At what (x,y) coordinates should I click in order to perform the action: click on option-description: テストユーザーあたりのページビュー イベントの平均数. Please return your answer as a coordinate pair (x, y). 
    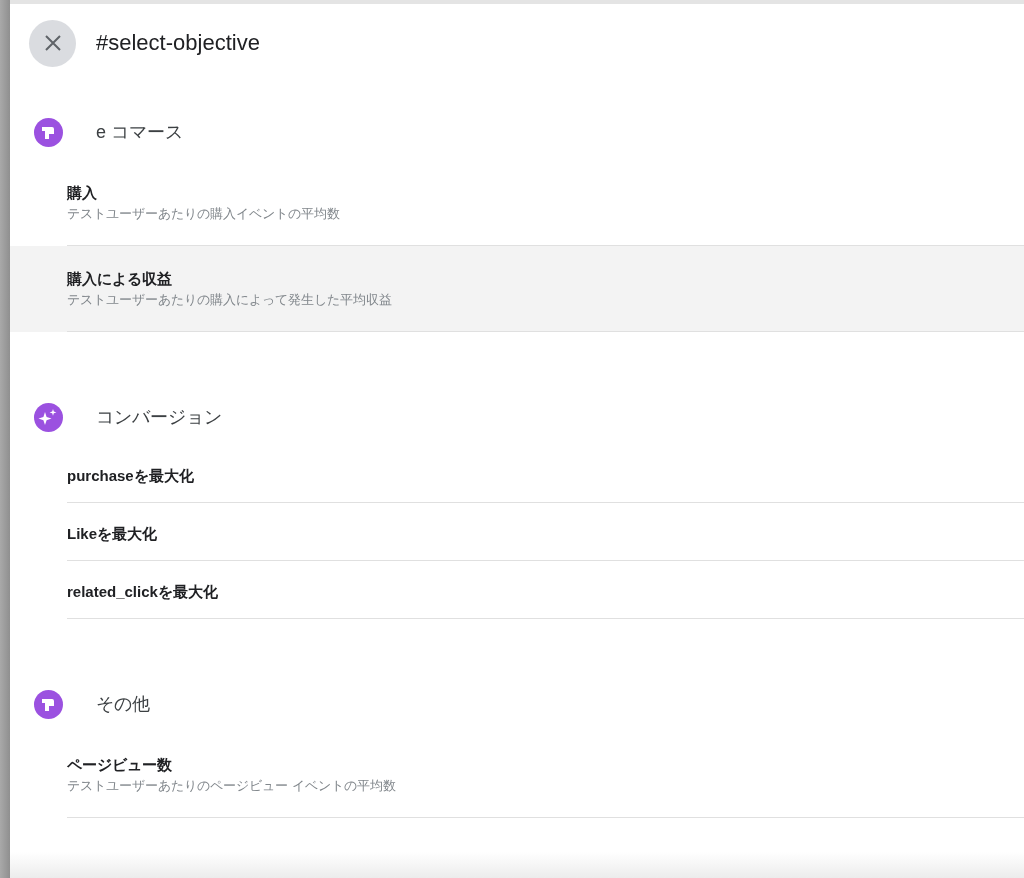
    Looking at the image, I should click on (231, 786).